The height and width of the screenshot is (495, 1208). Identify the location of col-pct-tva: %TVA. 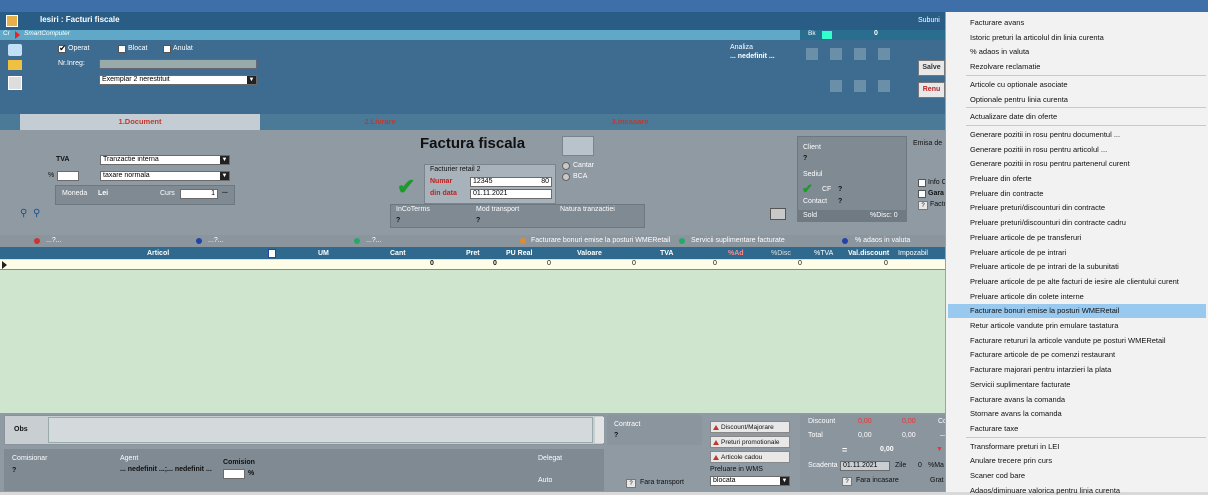
(823, 253).